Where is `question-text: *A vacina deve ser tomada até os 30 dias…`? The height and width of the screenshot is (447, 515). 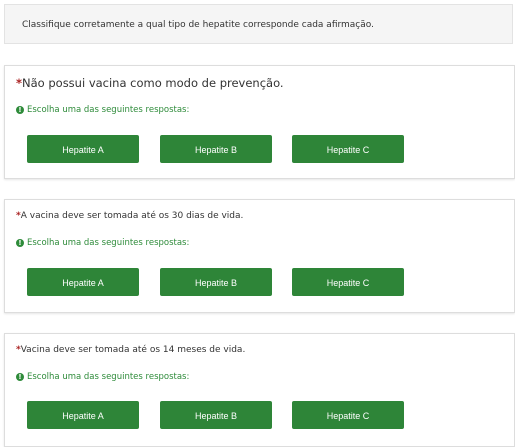
question-text: *A vacina deve ser tomada até os 30 dias… is located at coordinates (129, 216).